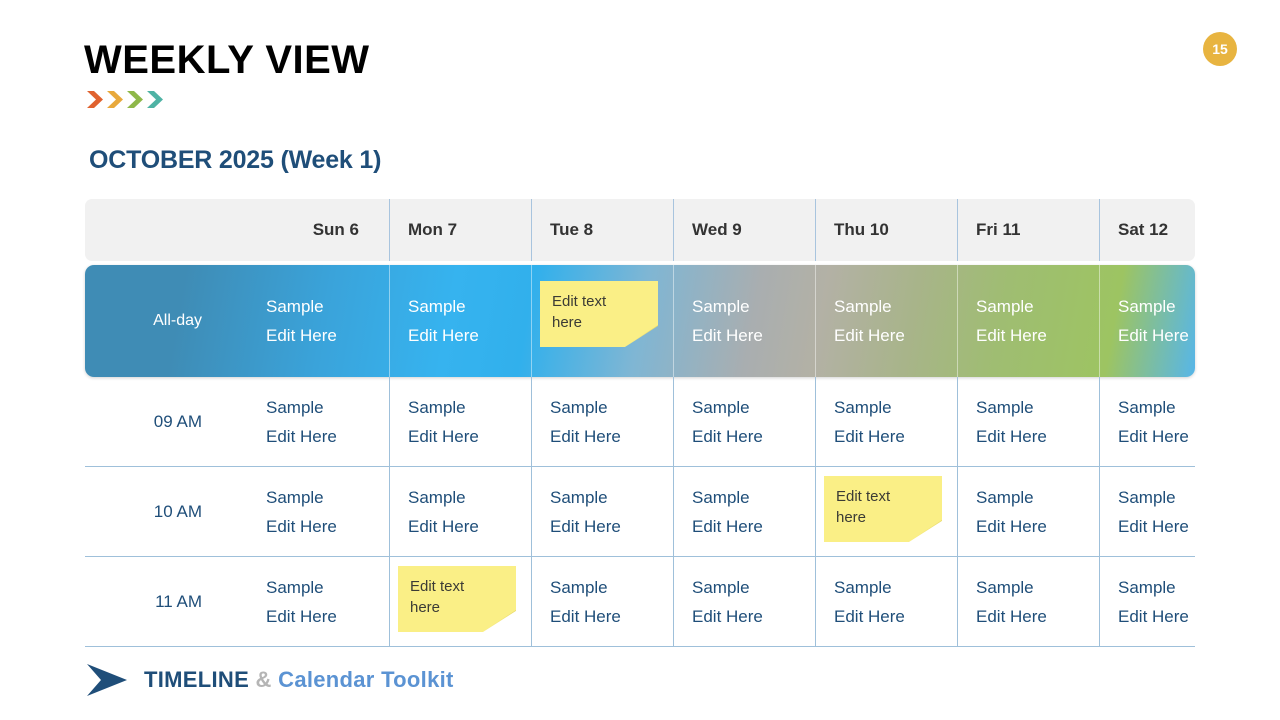 The width and height of the screenshot is (1280, 720). I want to click on calendar-cell-11am-wed: Sample Edit Here, so click(745, 601).